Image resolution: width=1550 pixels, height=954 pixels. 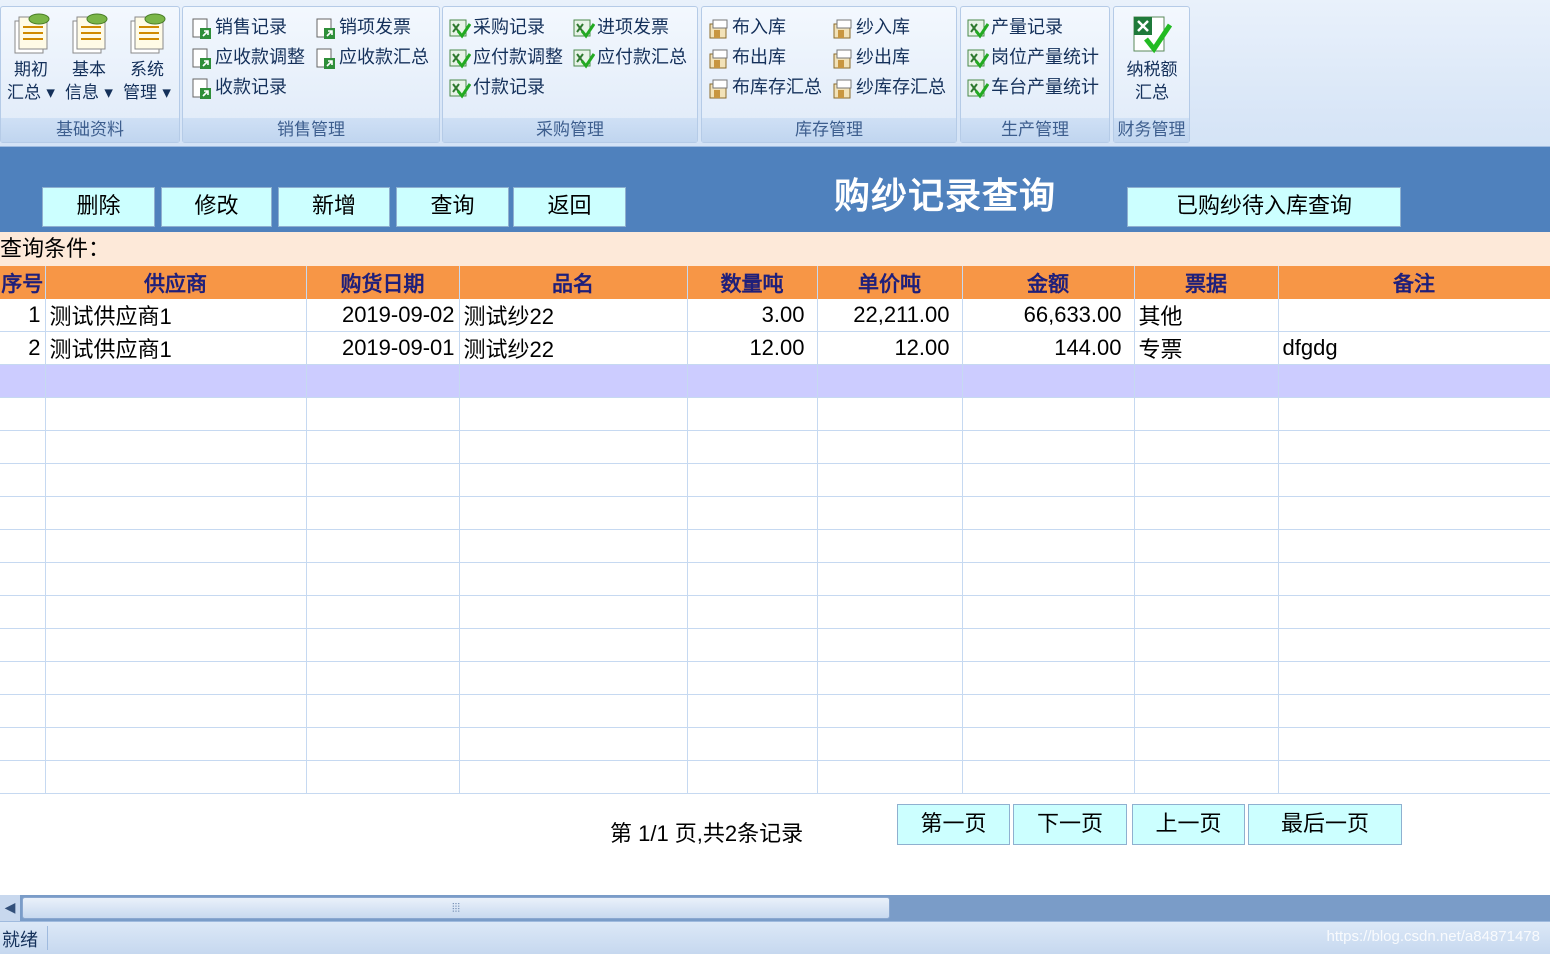 What do you see at coordinates (311, 130) in the screenshot?
I see `ribbon-group-title: 销售管理` at bounding box center [311, 130].